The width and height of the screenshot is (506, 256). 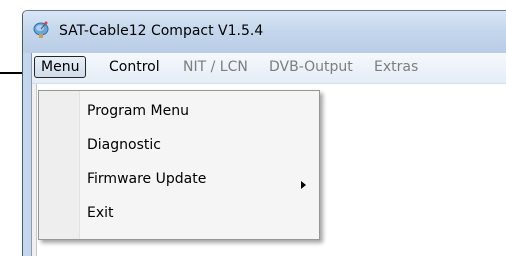 I want to click on menu-nit-lcn: NIT / LCN, so click(x=215, y=67).